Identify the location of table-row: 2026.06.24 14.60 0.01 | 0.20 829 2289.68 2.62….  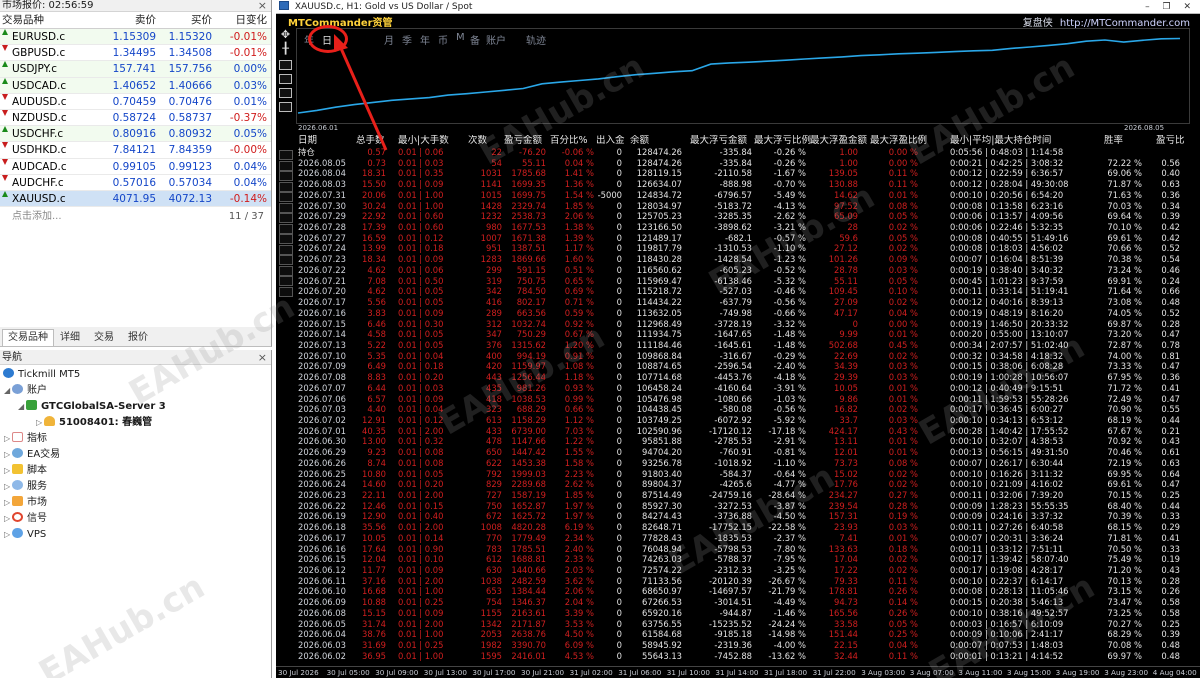
(748, 484).